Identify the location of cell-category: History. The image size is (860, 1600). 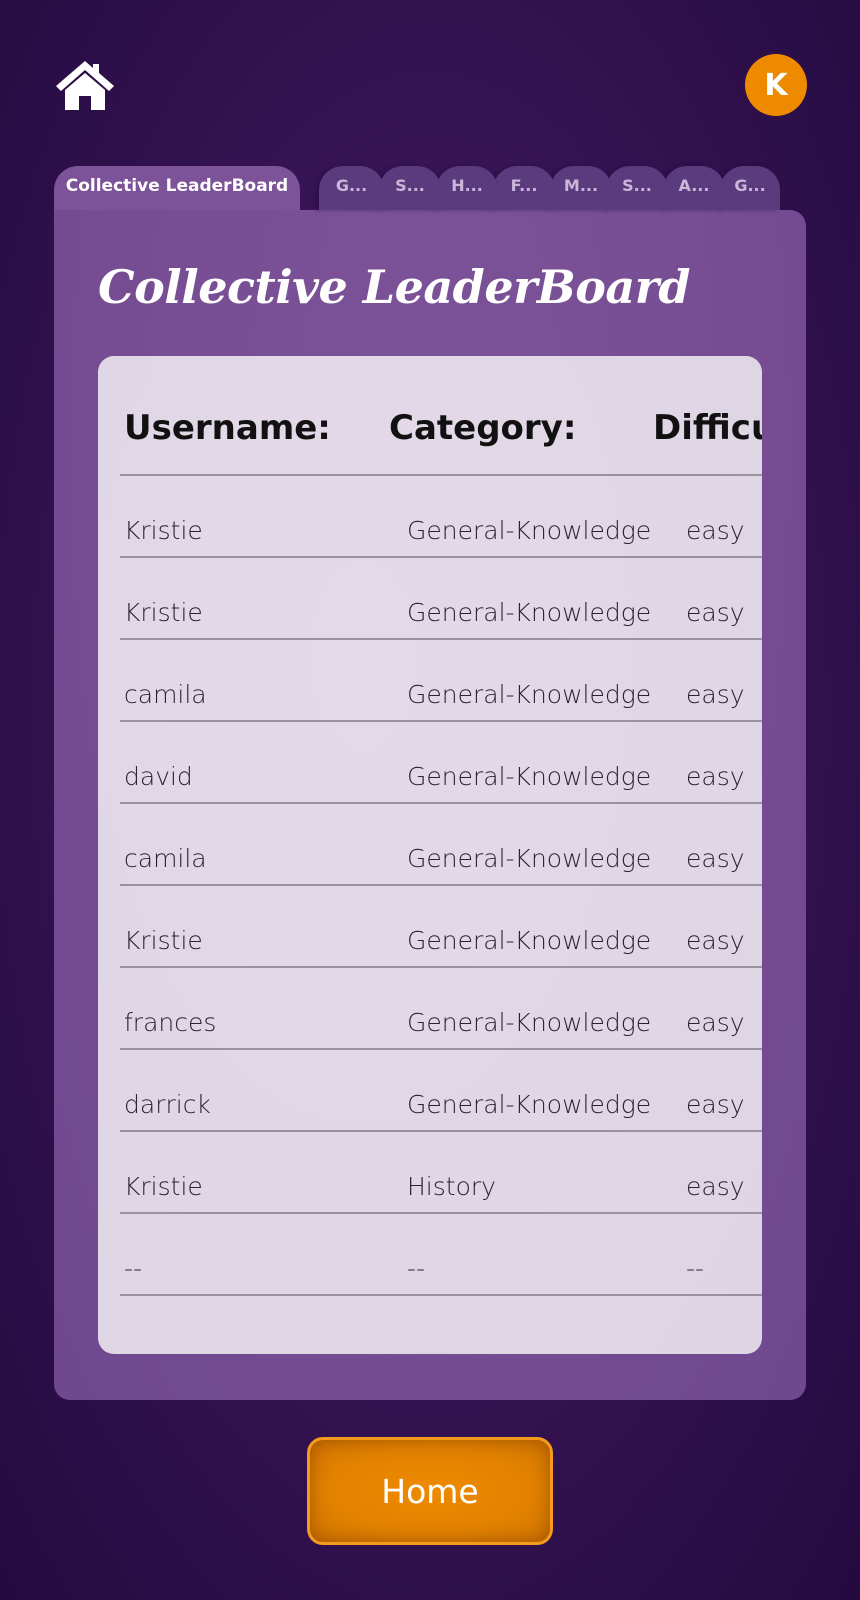
(451, 1186).